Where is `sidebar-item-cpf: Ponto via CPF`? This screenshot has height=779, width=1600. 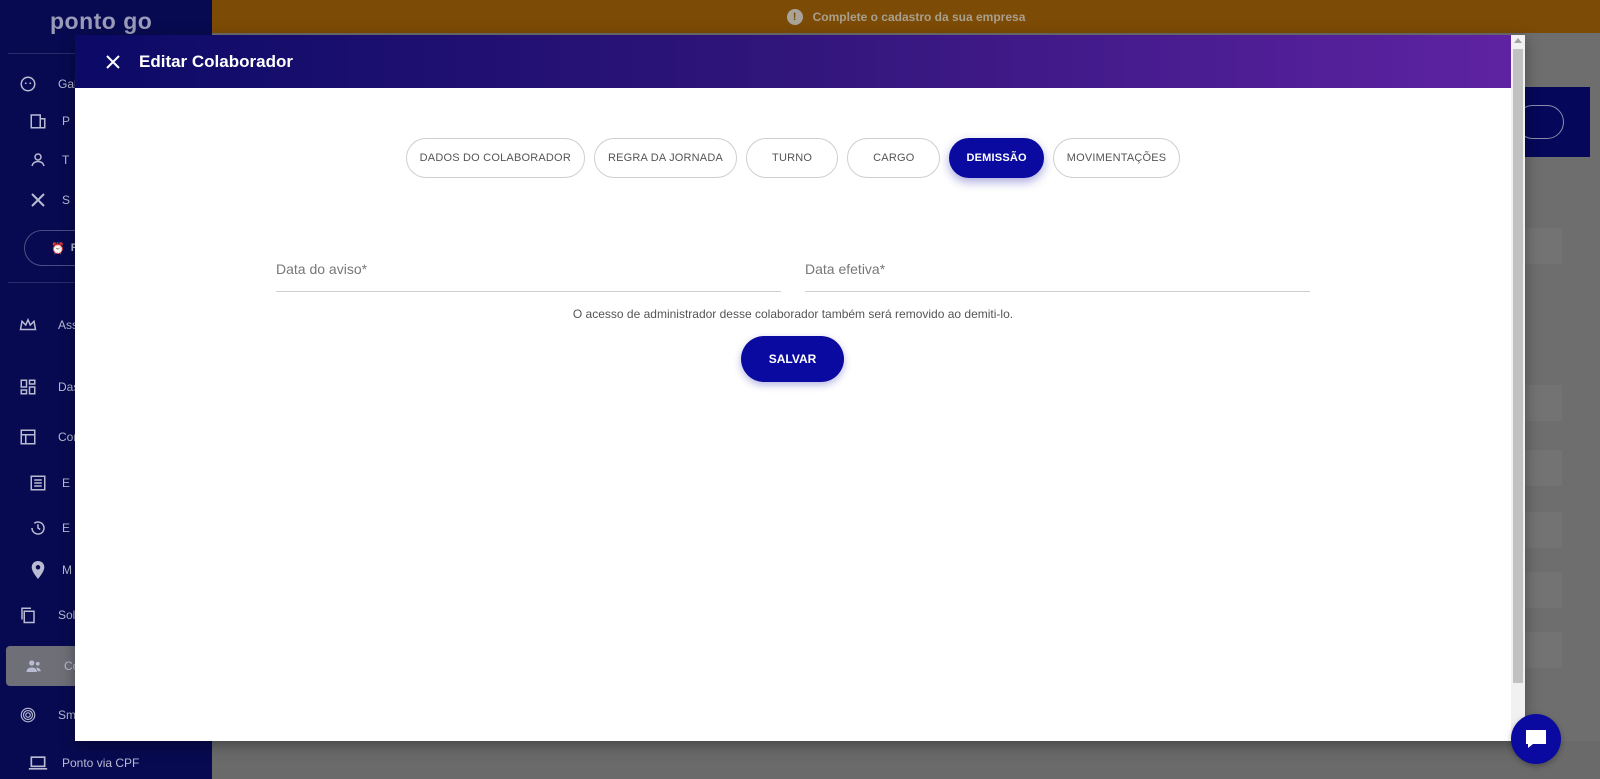
sidebar-item-cpf: Ponto via CPF is located at coordinates (106, 761).